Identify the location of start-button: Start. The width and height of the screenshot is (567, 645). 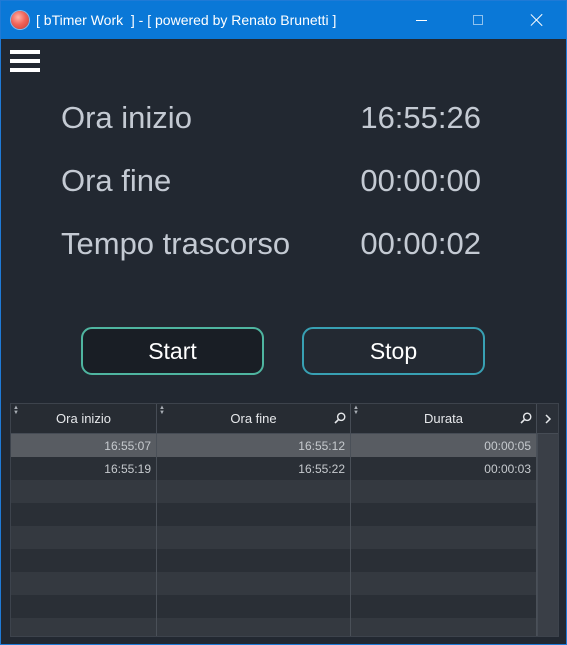
(172, 351).